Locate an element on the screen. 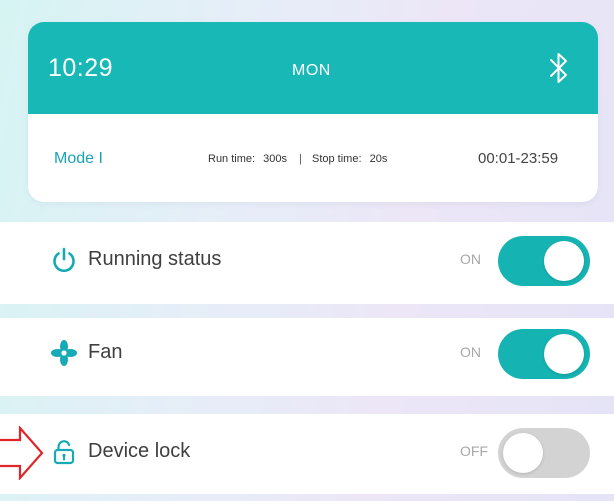 The image size is (614, 501). setting-device-lock: Device lock OFF is located at coordinates (320, 453).